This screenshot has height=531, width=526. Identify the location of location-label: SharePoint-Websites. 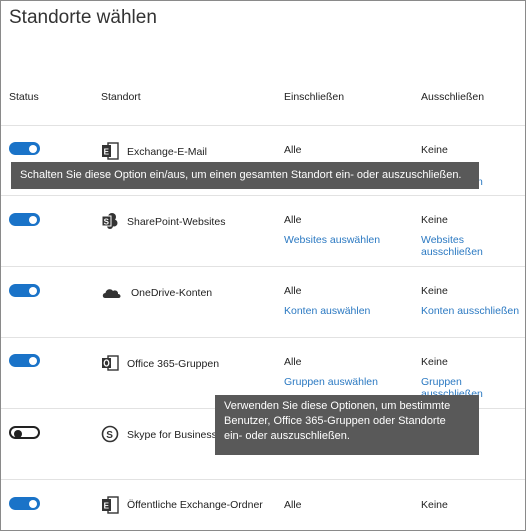
(176, 222).